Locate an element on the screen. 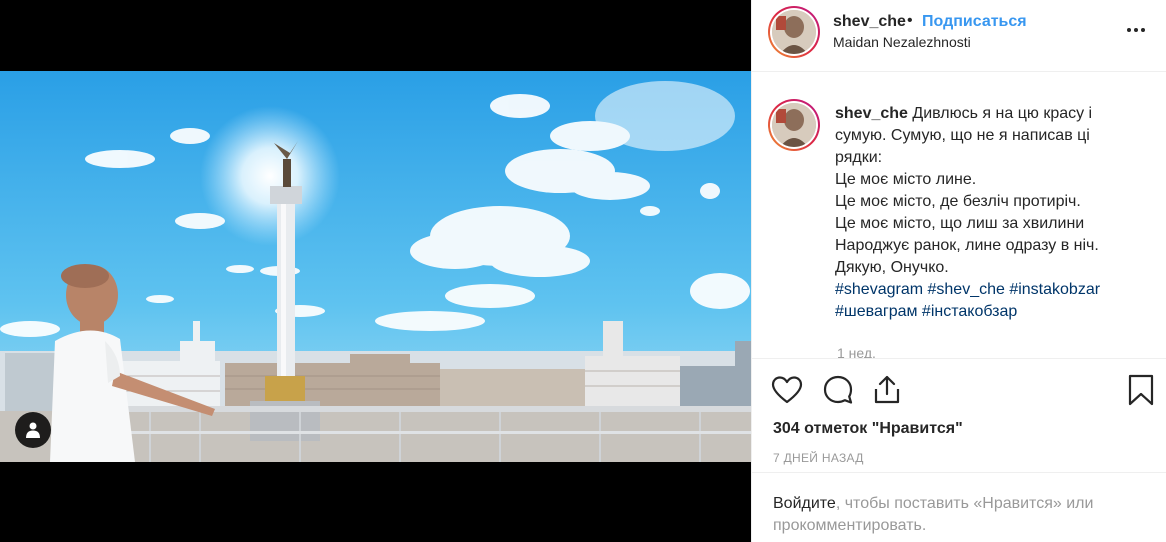  post-actions: 304 отметок "Нравится" 7 ДНЕЙ НАЗАД is located at coordinates (959, 423).